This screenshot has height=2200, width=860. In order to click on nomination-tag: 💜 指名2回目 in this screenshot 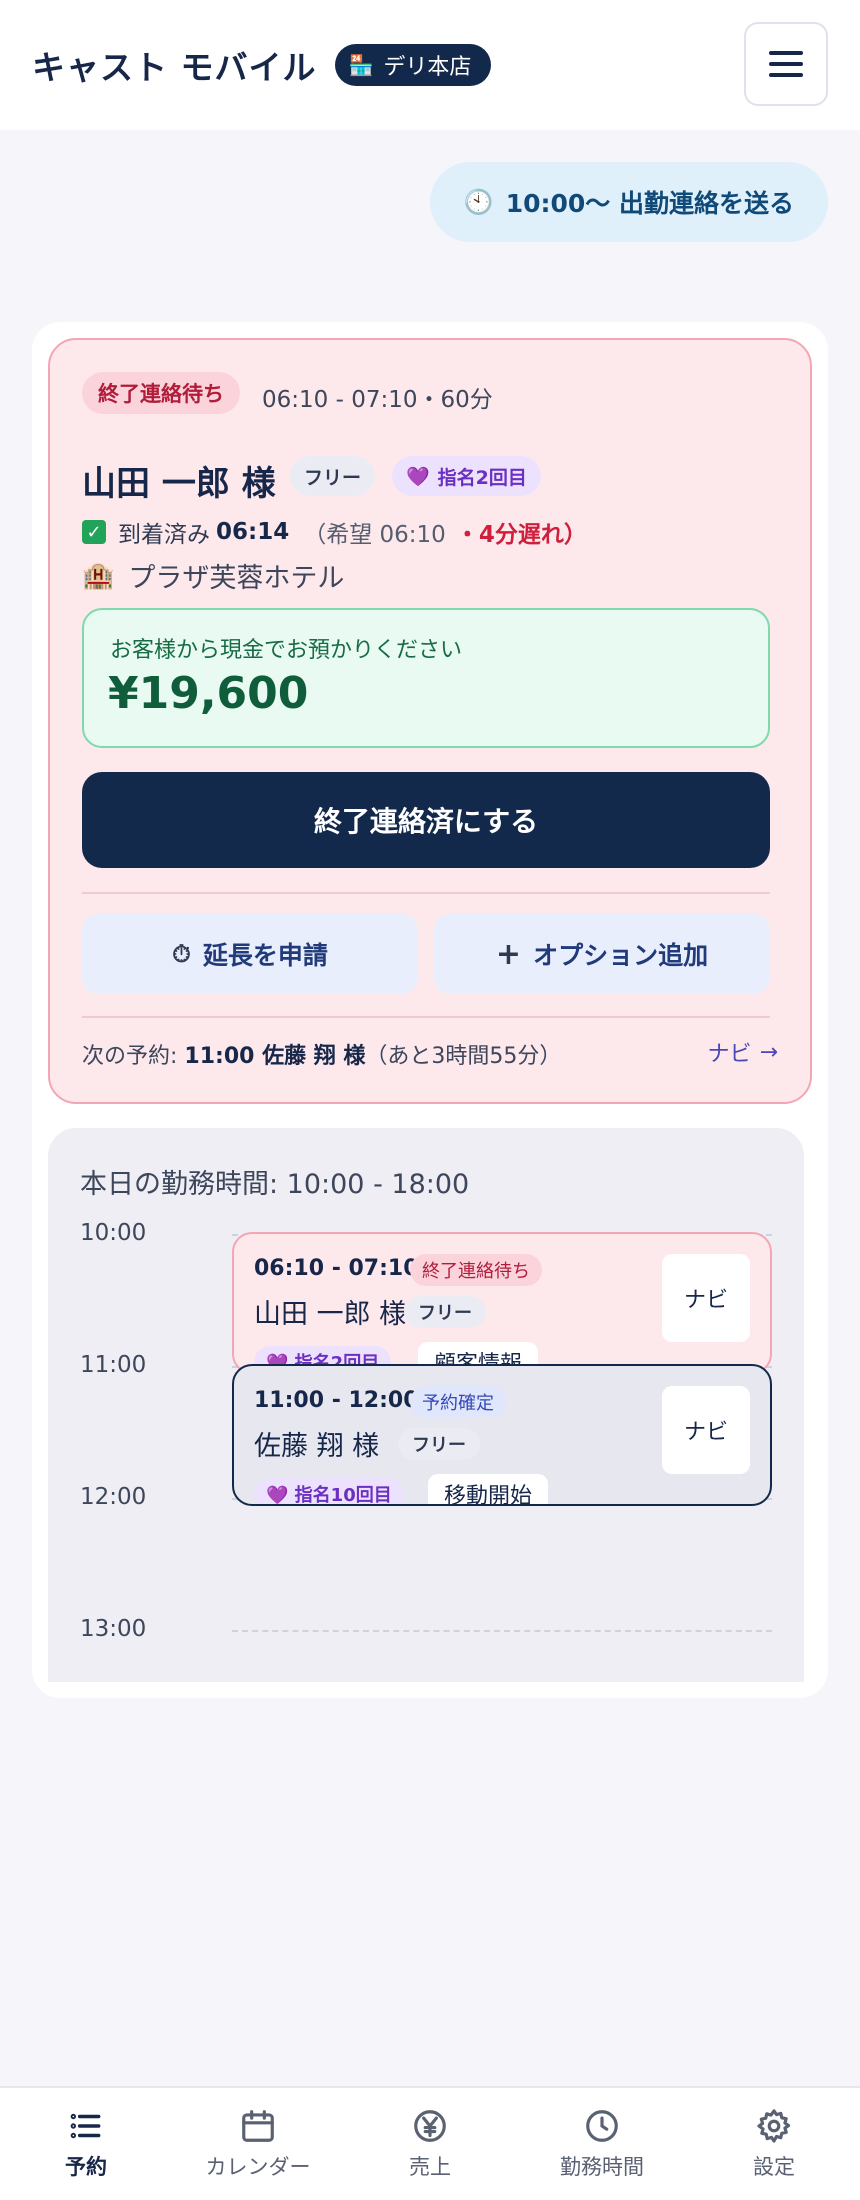, I will do `click(466, 476)`.